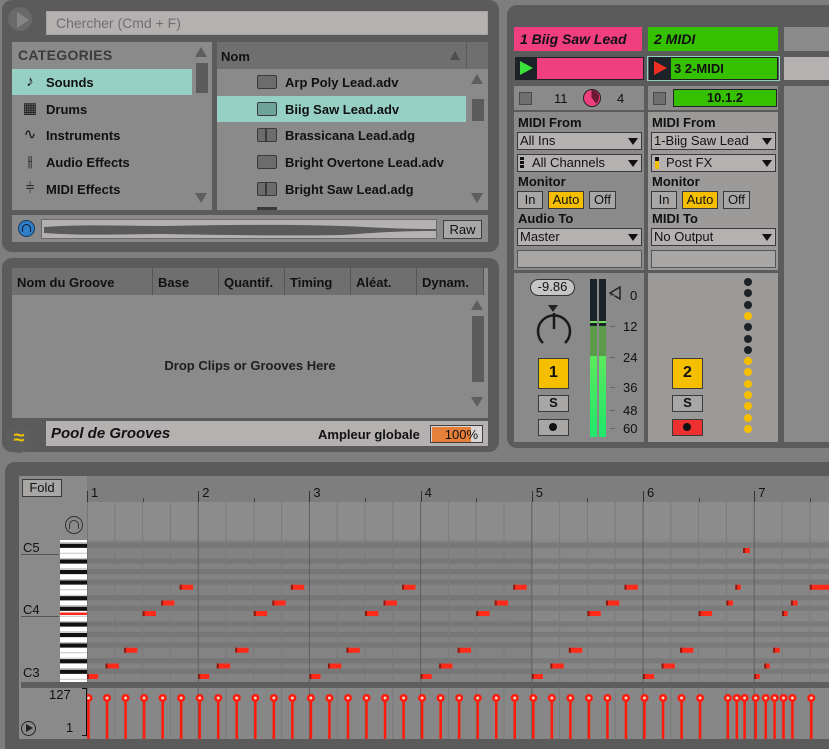 The image size is (829, 749). What do you see at coordinates (201, 52) in the screenshot?
I see `categories-scroll-up` at bounding box center [201, 52].